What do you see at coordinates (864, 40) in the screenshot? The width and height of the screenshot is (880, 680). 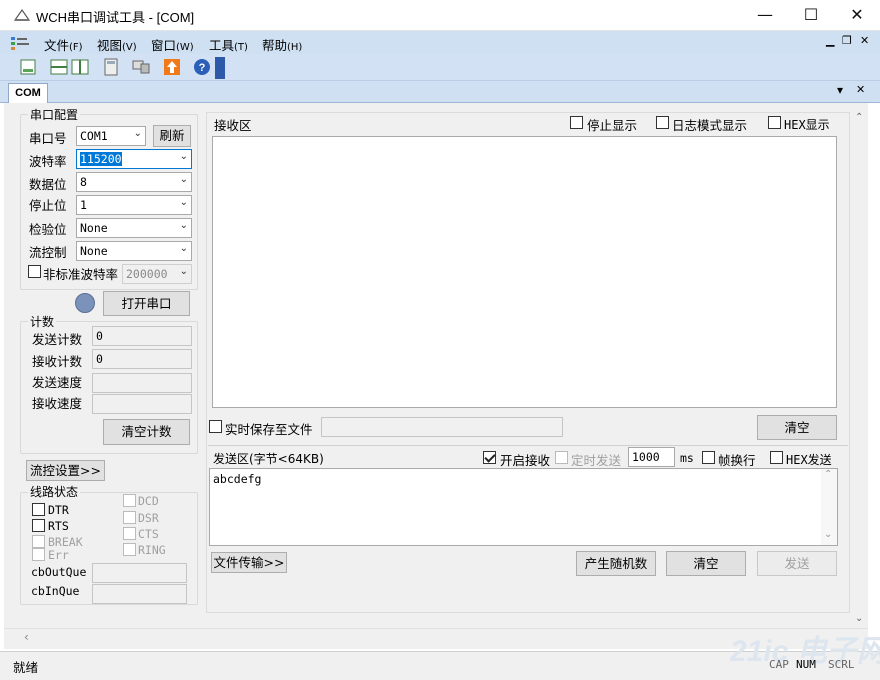 I see `mdi-close-button: ✕` at bounding box center [864, 40].